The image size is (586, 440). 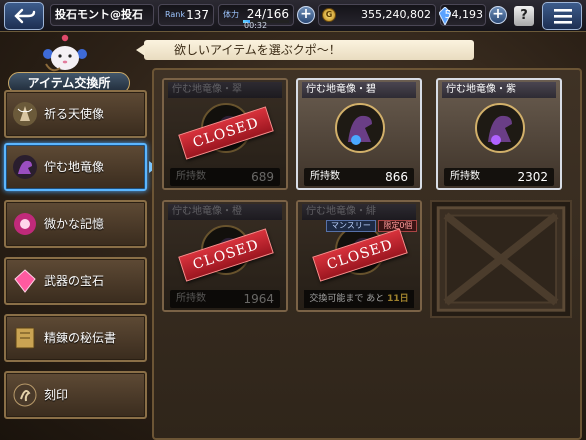 I want to click on item-tags: マンスリー 限定0個, so click(x=372, y=226).